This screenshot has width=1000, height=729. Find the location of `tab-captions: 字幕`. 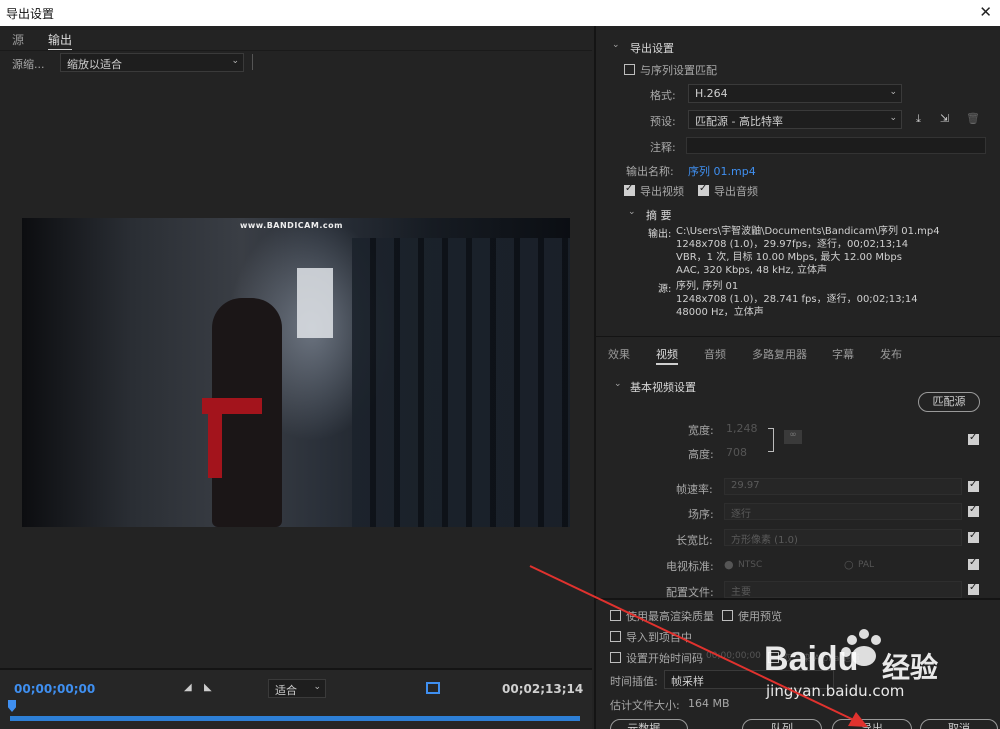

tab-captions: 字幕 is located at coordinates (843, 354).